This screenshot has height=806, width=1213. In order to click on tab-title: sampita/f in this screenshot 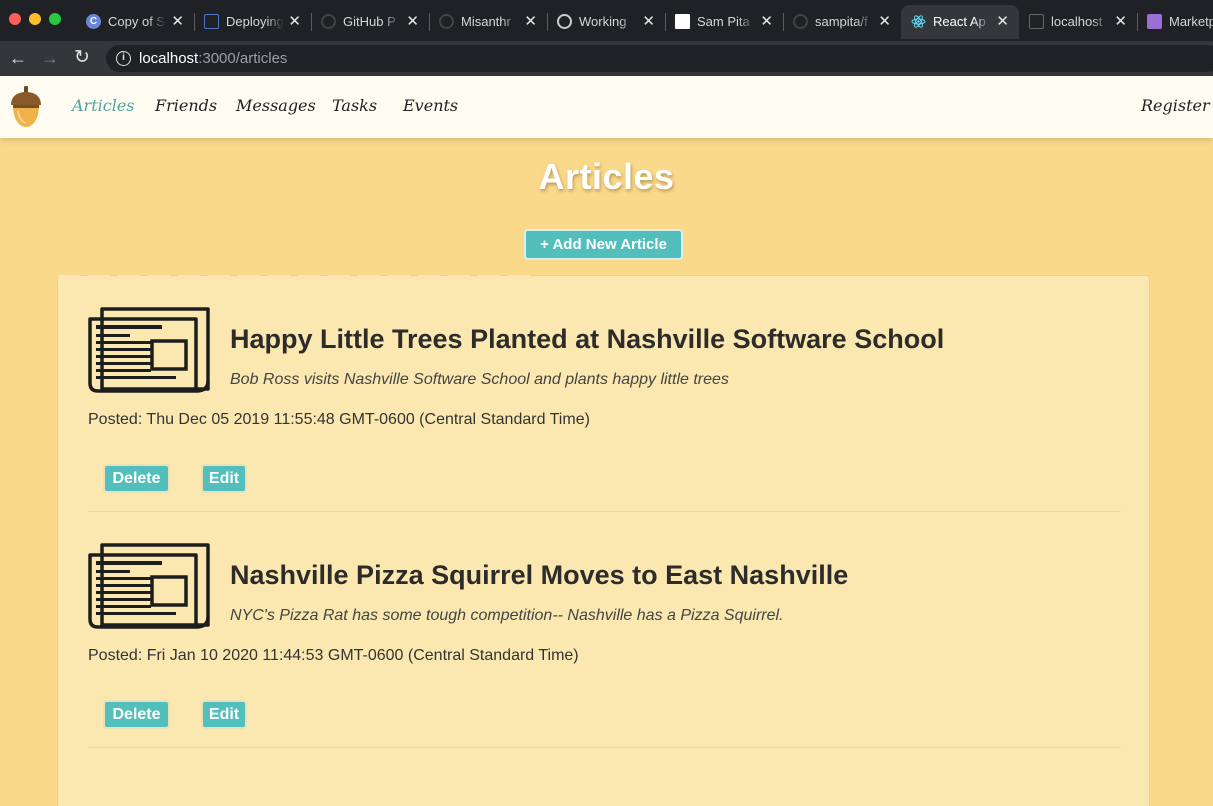, I will do `click(841, 21)`.